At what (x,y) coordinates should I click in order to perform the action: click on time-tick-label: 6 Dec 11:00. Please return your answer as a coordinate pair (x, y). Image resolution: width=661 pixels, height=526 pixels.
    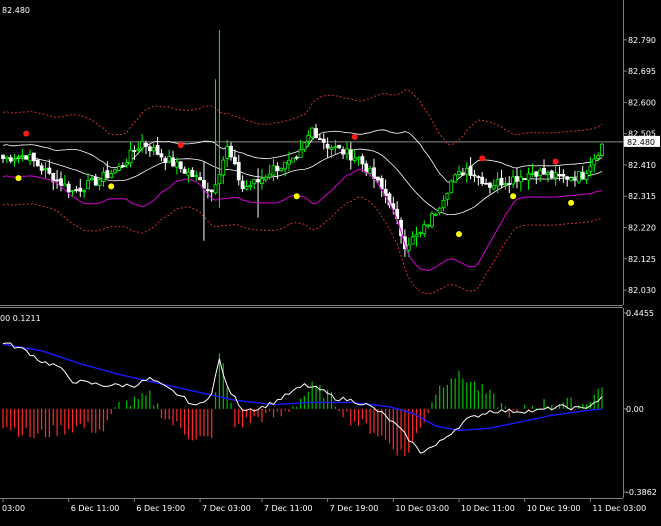
    Looking at the image, I should click on (95, 508).